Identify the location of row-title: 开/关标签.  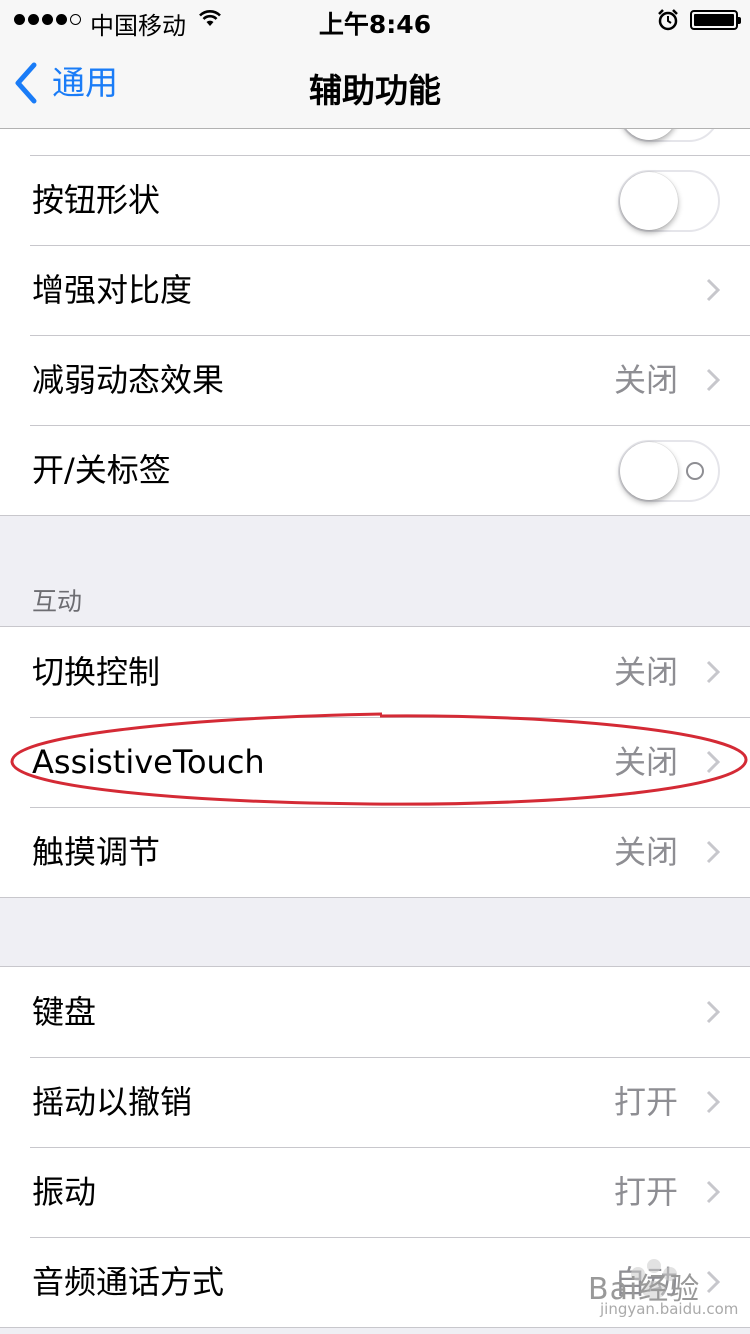
(101, 470).